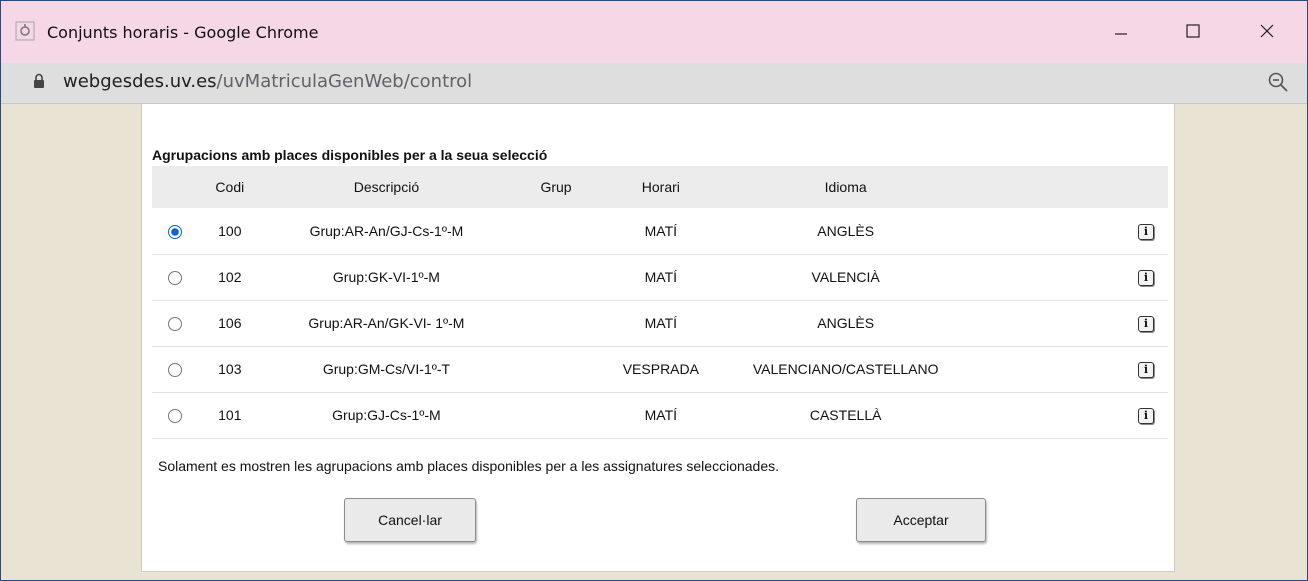 The height and width of the screenshot is (581, 1308). I want to click on column-header-codi: Codi, so click(230, 187).